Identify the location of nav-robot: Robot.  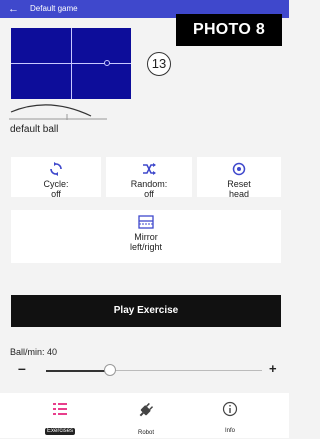
(146, 415).